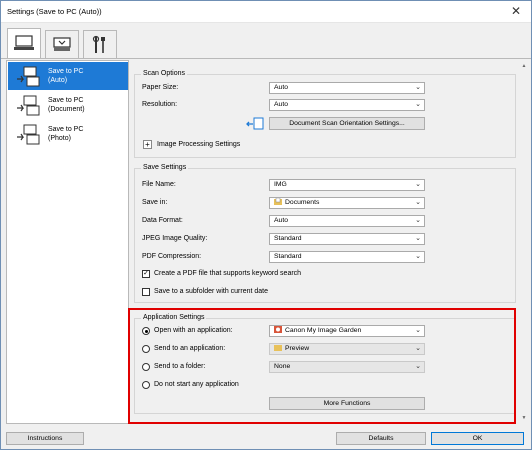 Image resolution: width=532 pixels, height=450 pixels. What do you see at coordinates (147, 144) in the screenshot?
I see `expand-image-processing-button: +` at bounding box center [147, 144].